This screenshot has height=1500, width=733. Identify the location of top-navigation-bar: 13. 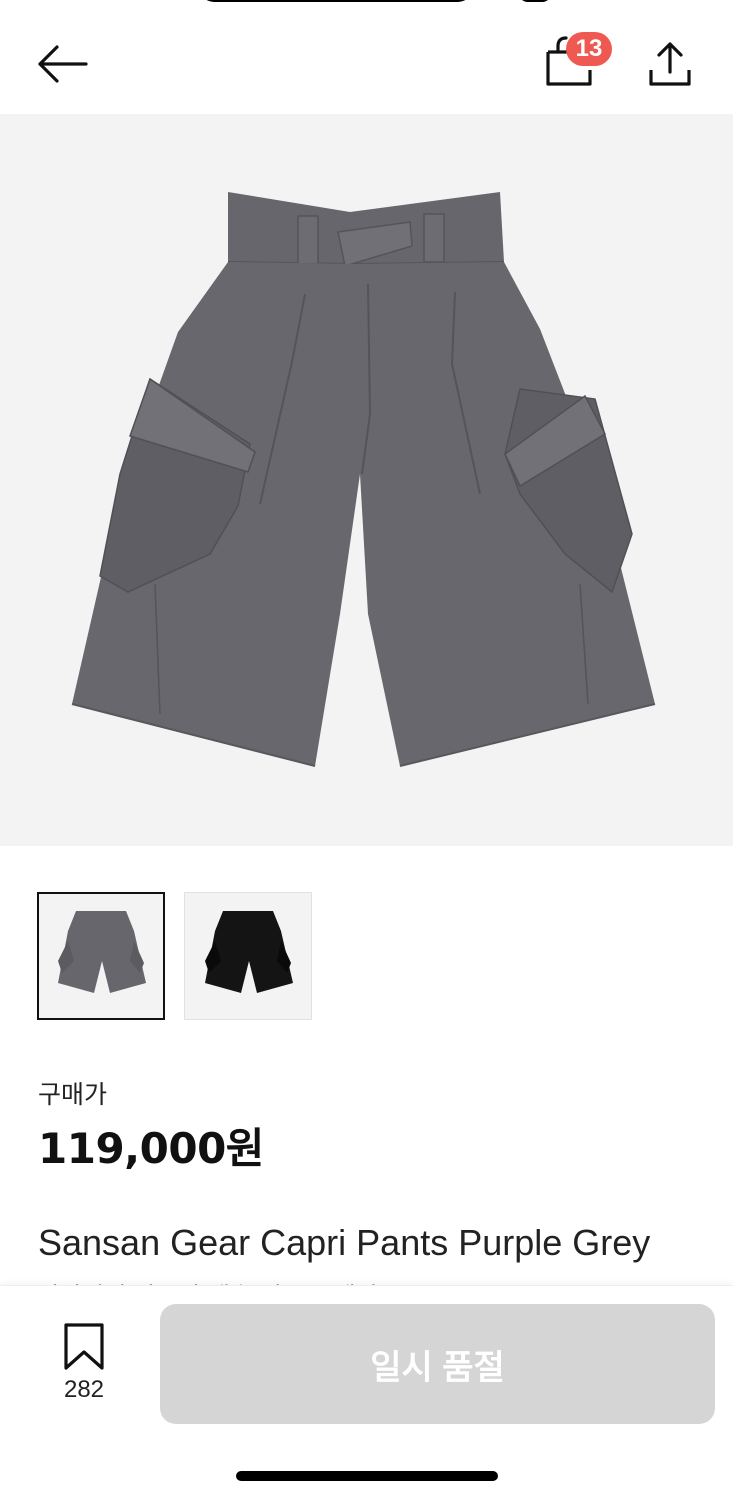
(366, 57).